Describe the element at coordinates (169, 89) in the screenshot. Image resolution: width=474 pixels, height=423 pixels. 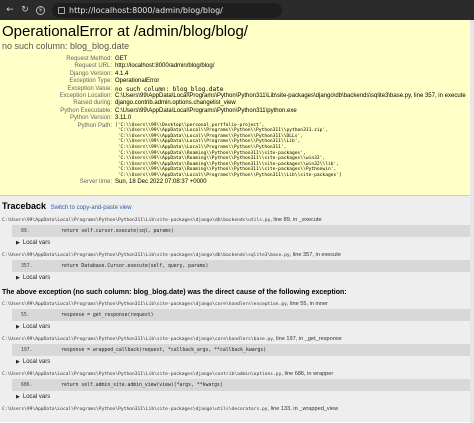
I see `meta-value: no such column: blog_blog.date` at that location.